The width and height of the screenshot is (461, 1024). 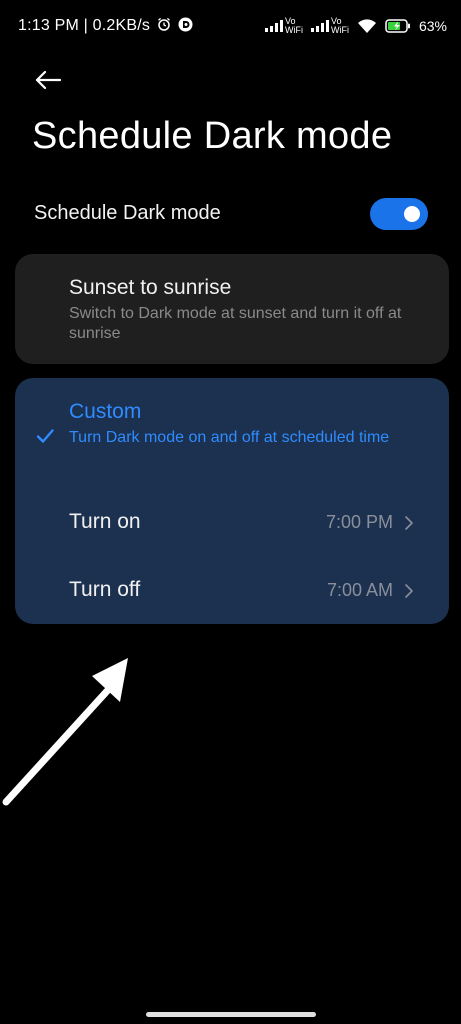 What do you see at coordinates (45, 436) in the screenshot?
I see `check-icon` at bounding box center [45, 436].